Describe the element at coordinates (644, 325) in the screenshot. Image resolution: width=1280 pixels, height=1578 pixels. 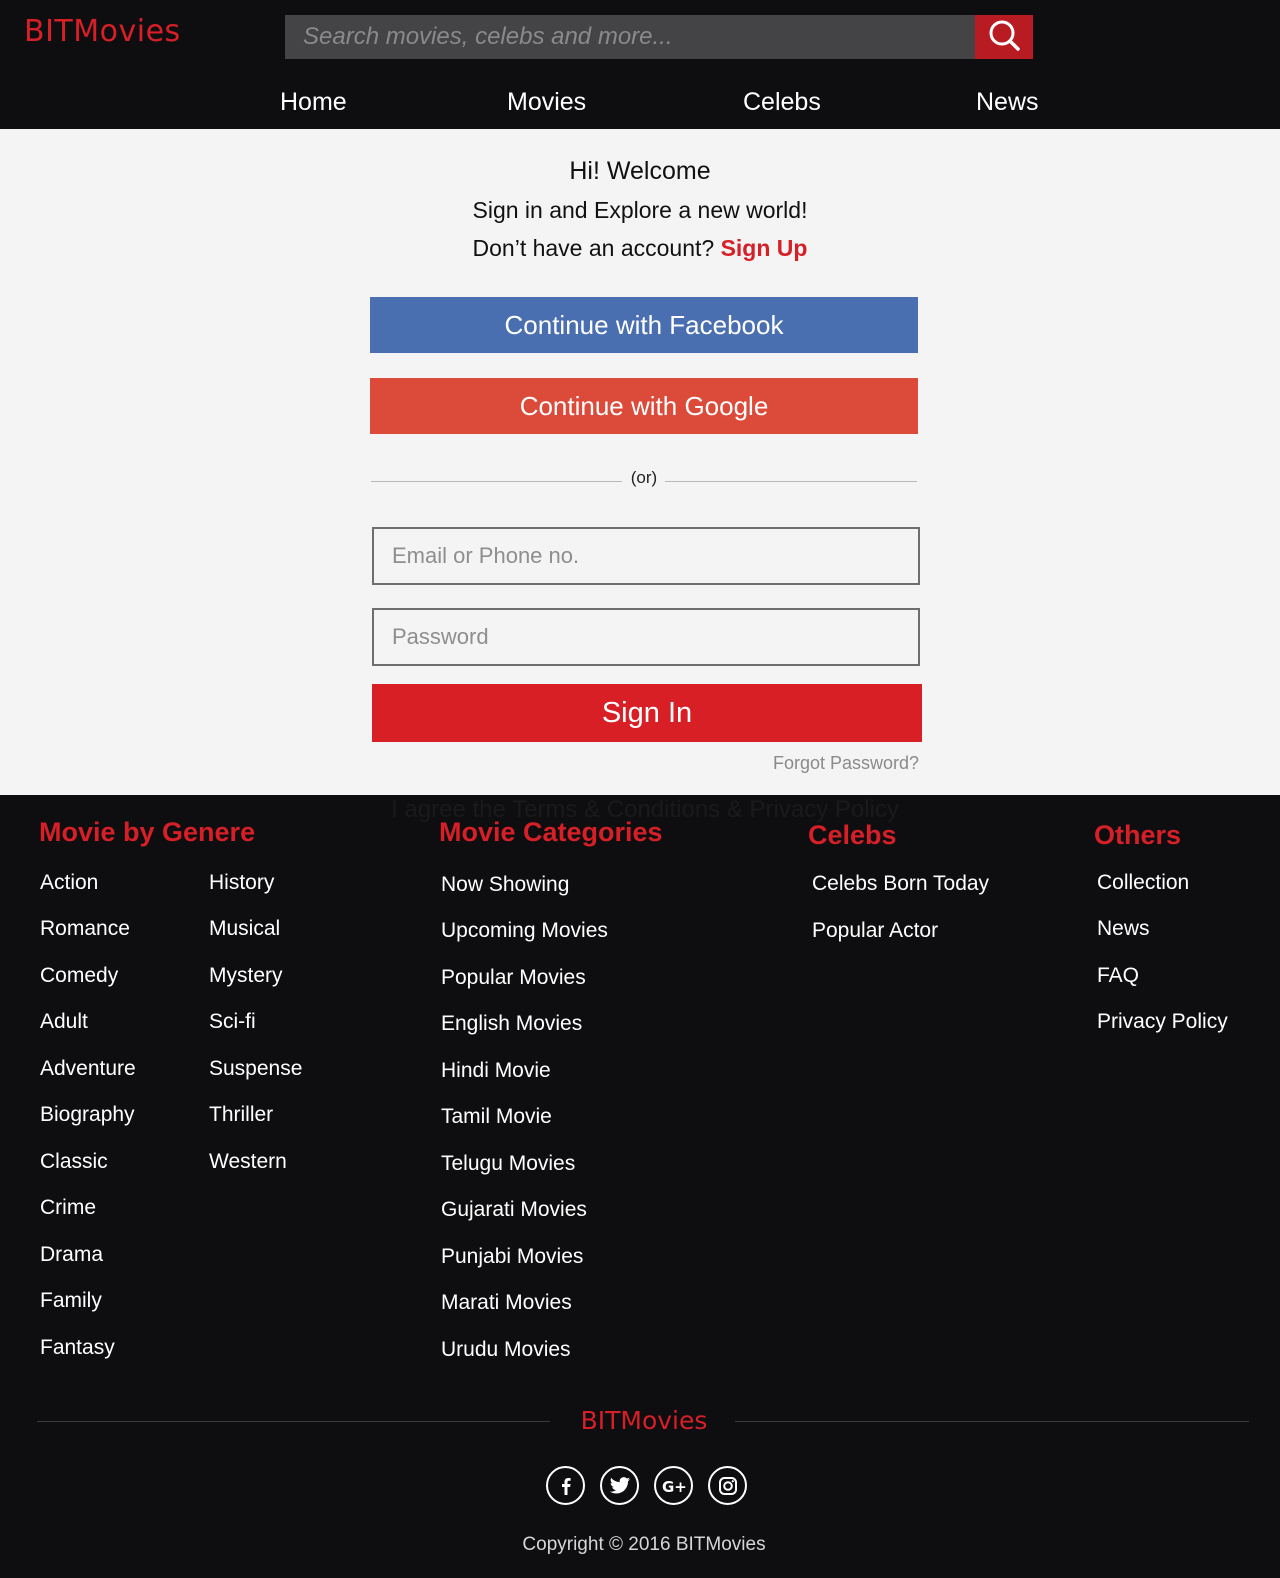
I see `facebook-login-button: Continue with Facebook` at that location.